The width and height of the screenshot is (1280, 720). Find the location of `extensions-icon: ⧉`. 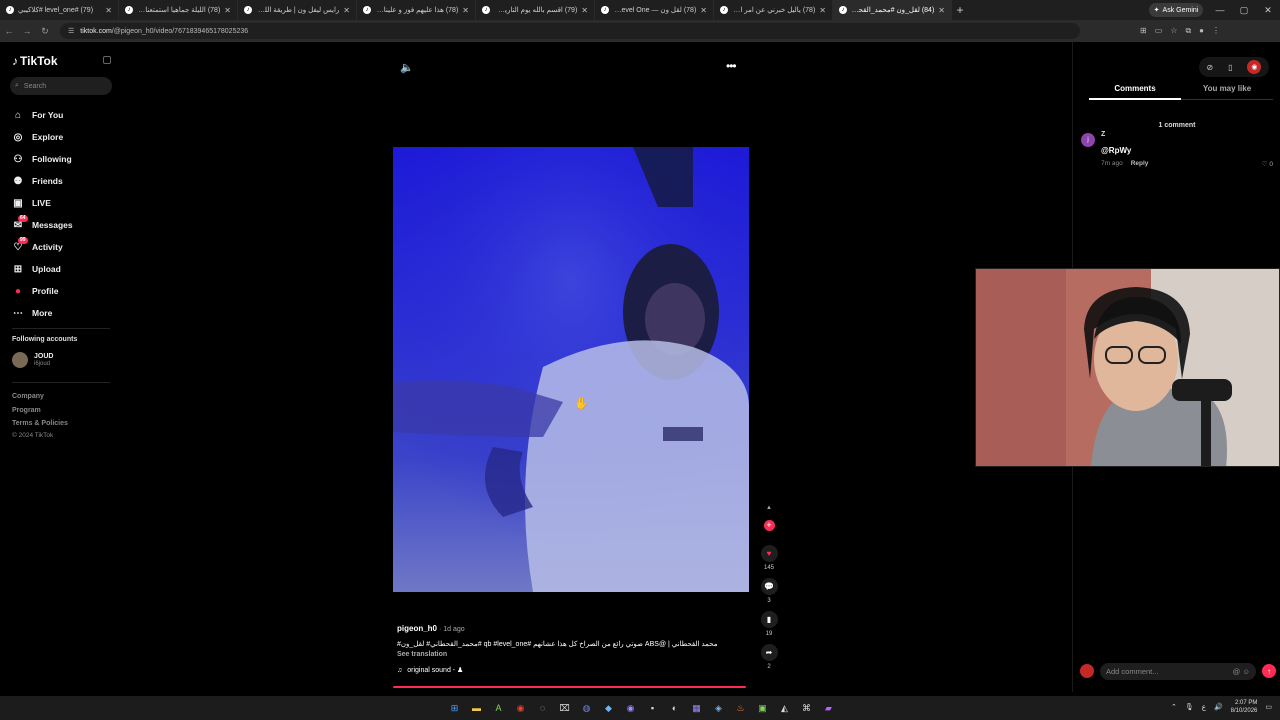

extensions-icon: ⧉ is located at coordinates (1188, 31).